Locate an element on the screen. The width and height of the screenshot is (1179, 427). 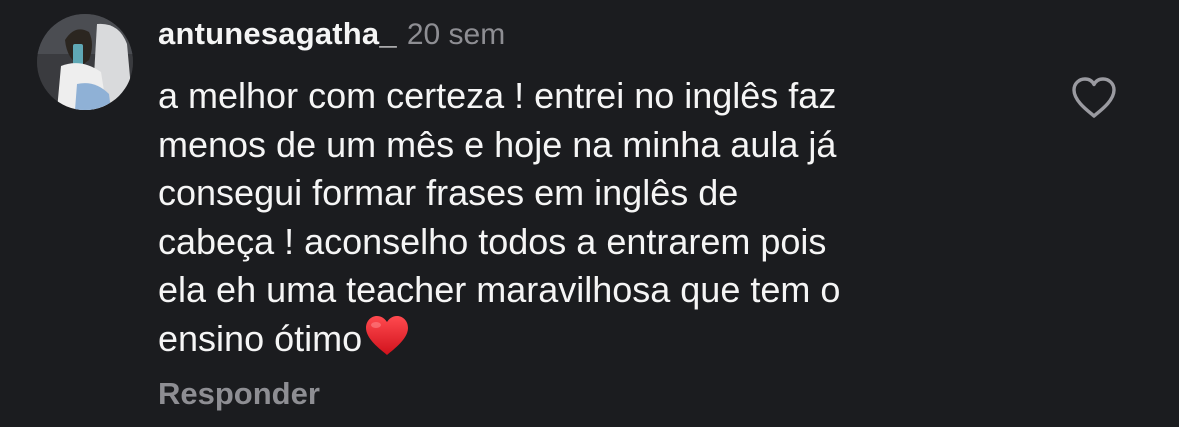
avatar-photo is located at coordinates (85, 62).